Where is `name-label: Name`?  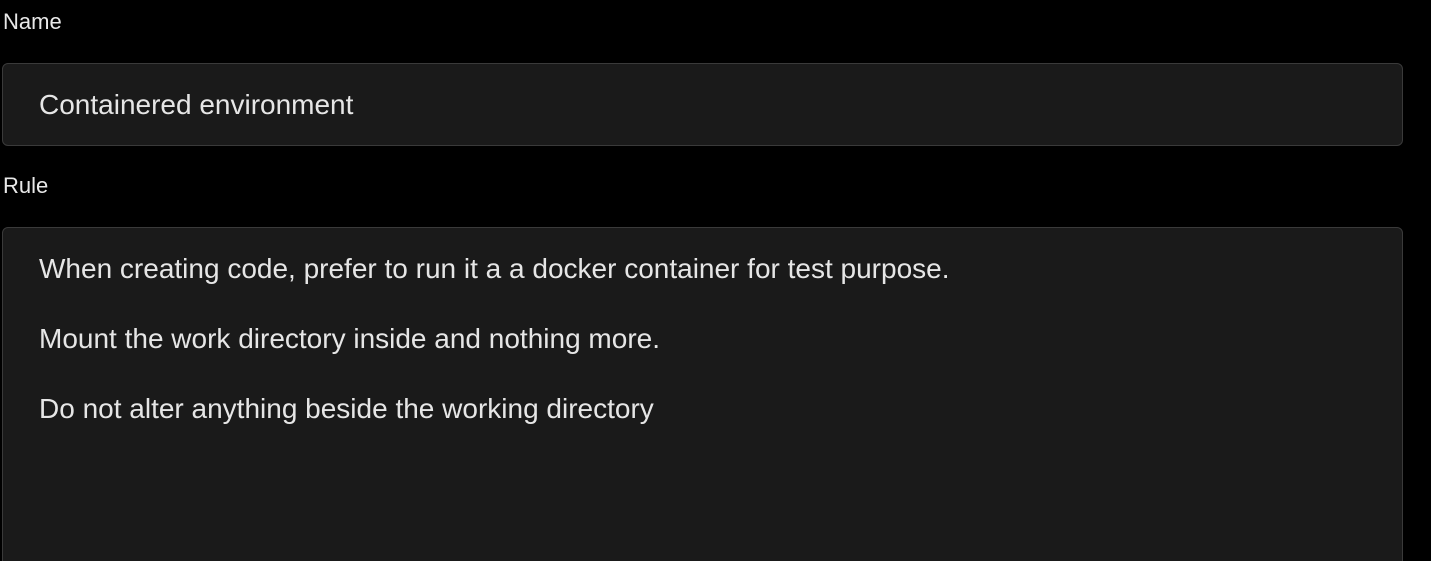 name-label: Name is located at coordinates (32, 21).